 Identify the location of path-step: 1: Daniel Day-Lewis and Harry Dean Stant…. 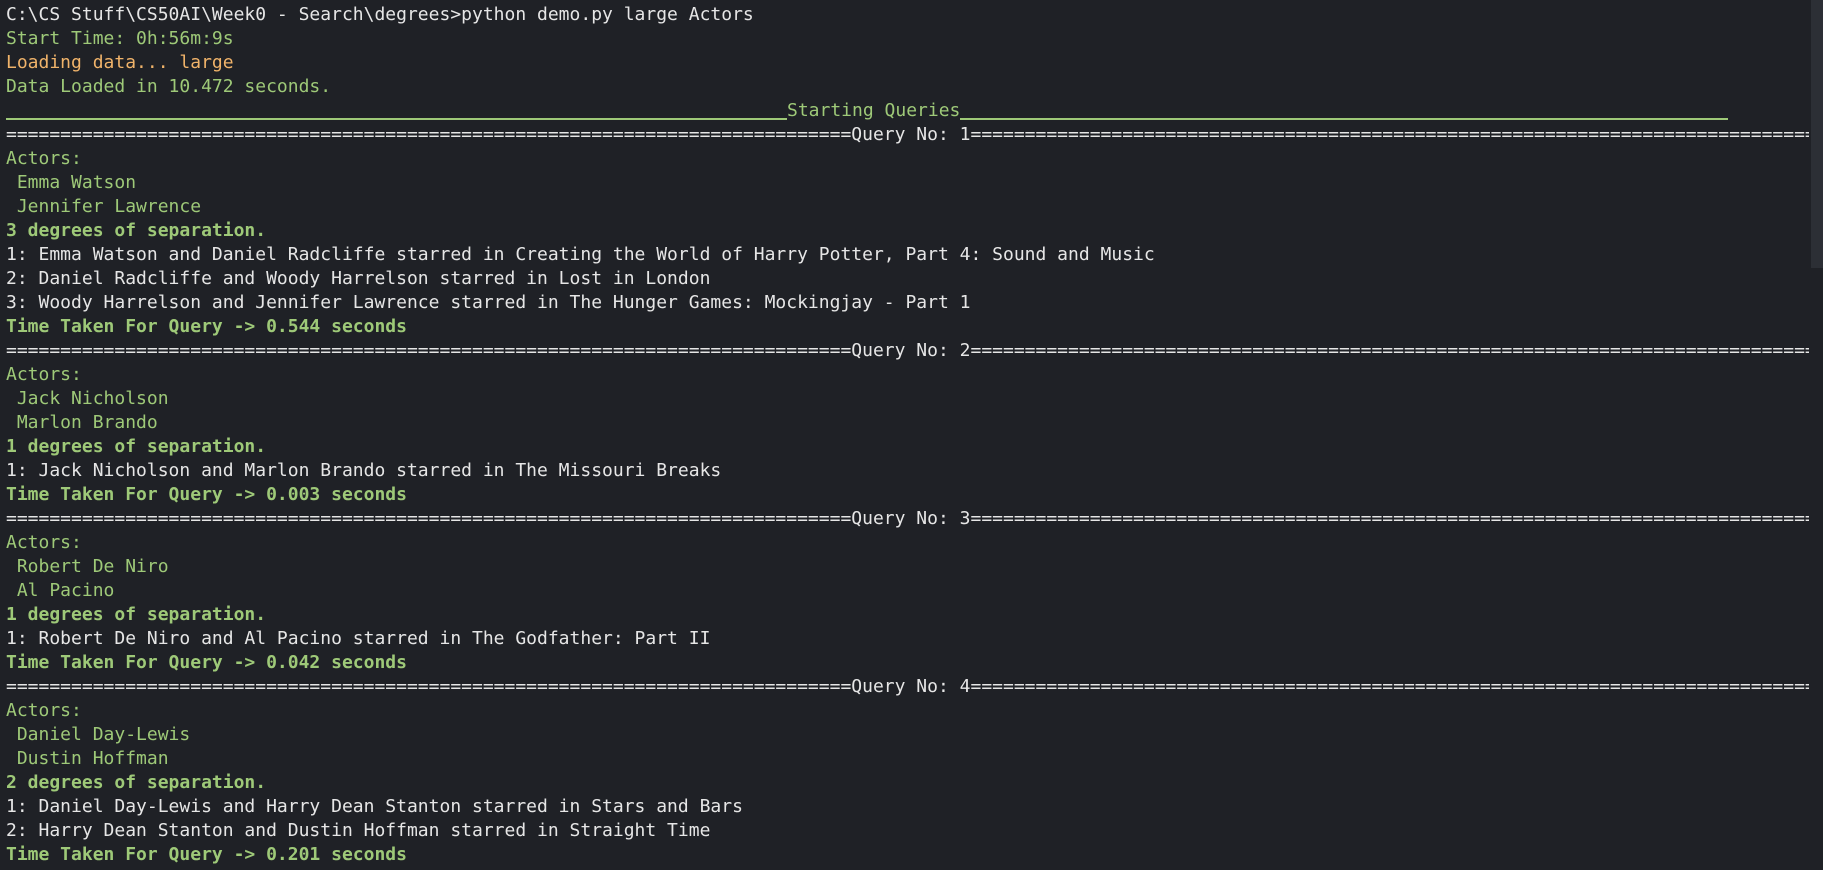
(374, 806).